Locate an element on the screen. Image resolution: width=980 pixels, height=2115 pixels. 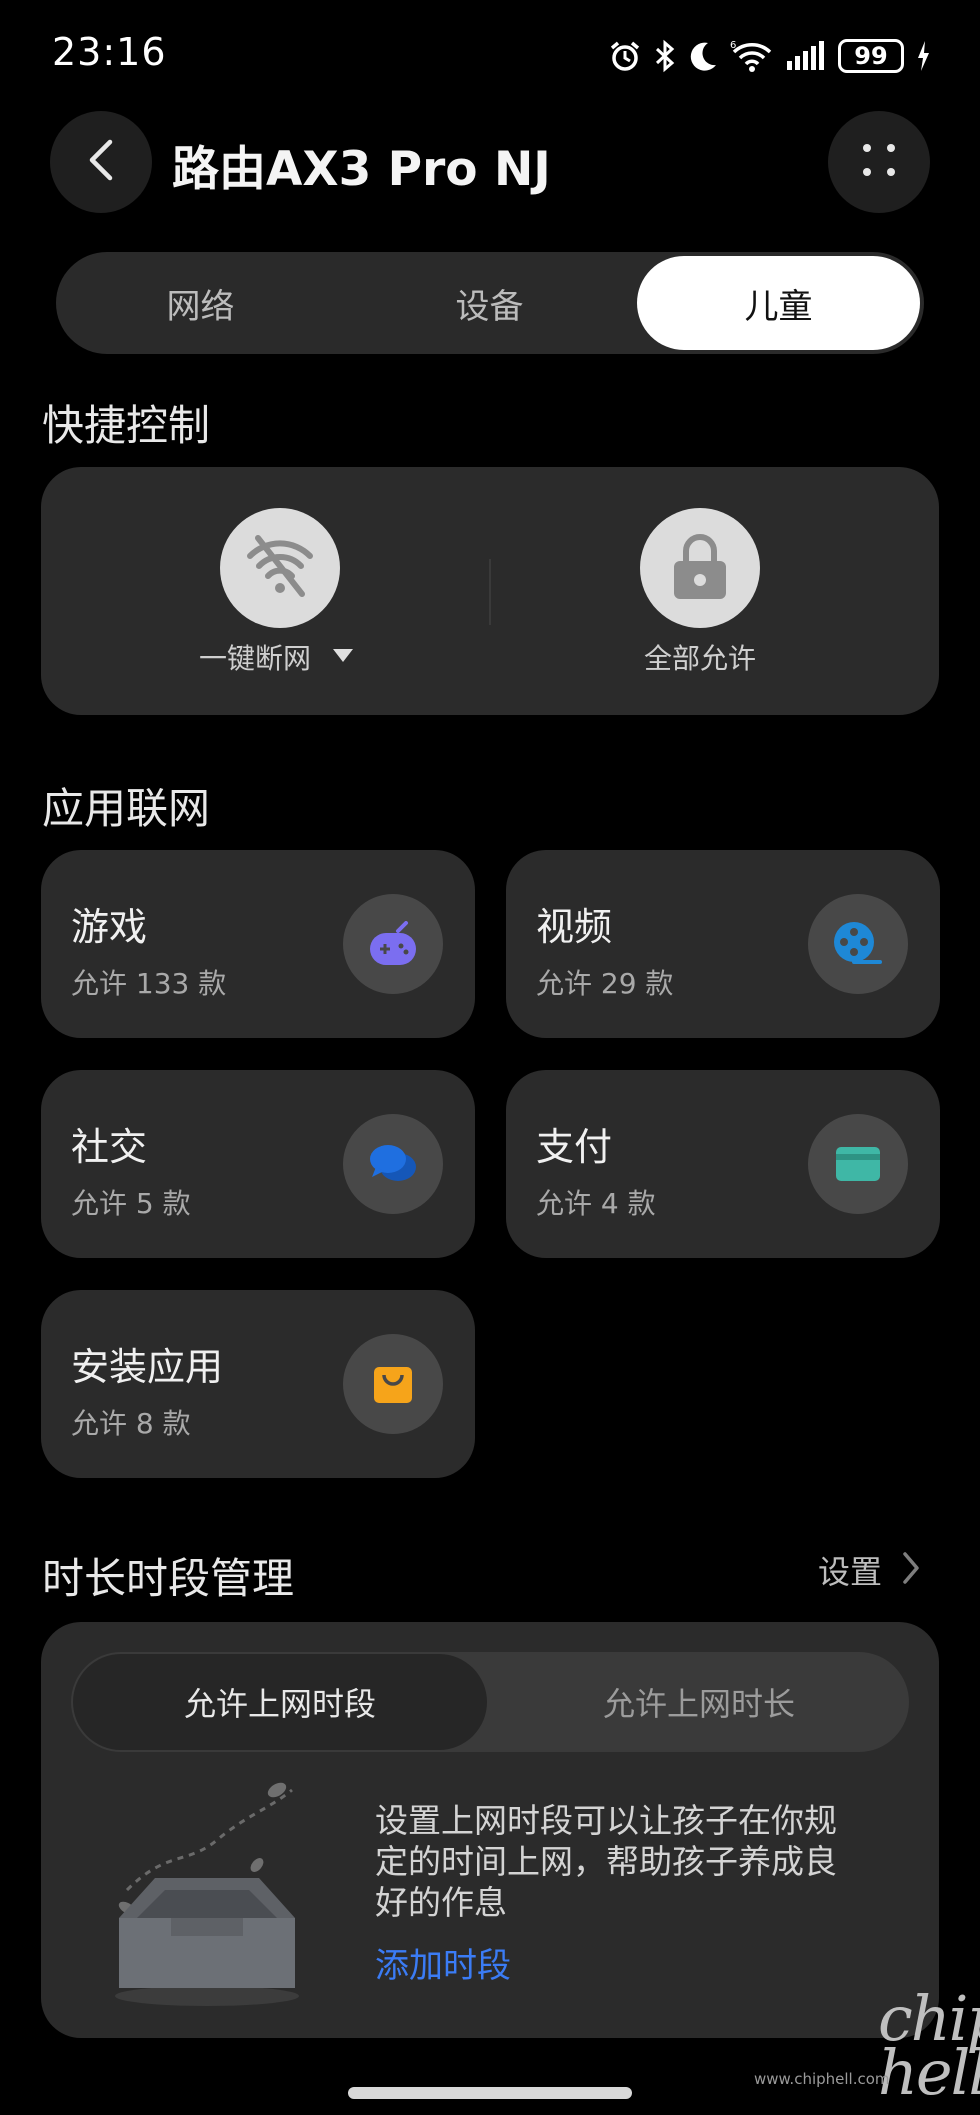
svg-text: 6 is located at coordinates (733, 45).